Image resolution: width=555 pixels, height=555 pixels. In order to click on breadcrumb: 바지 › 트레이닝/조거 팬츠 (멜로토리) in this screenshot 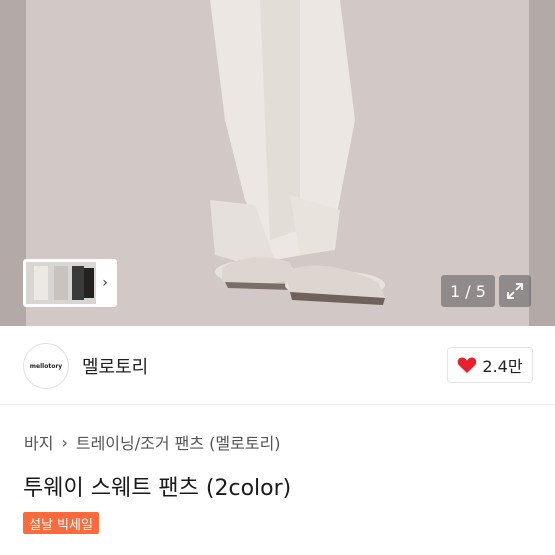, I will do `click(152, 442)`.